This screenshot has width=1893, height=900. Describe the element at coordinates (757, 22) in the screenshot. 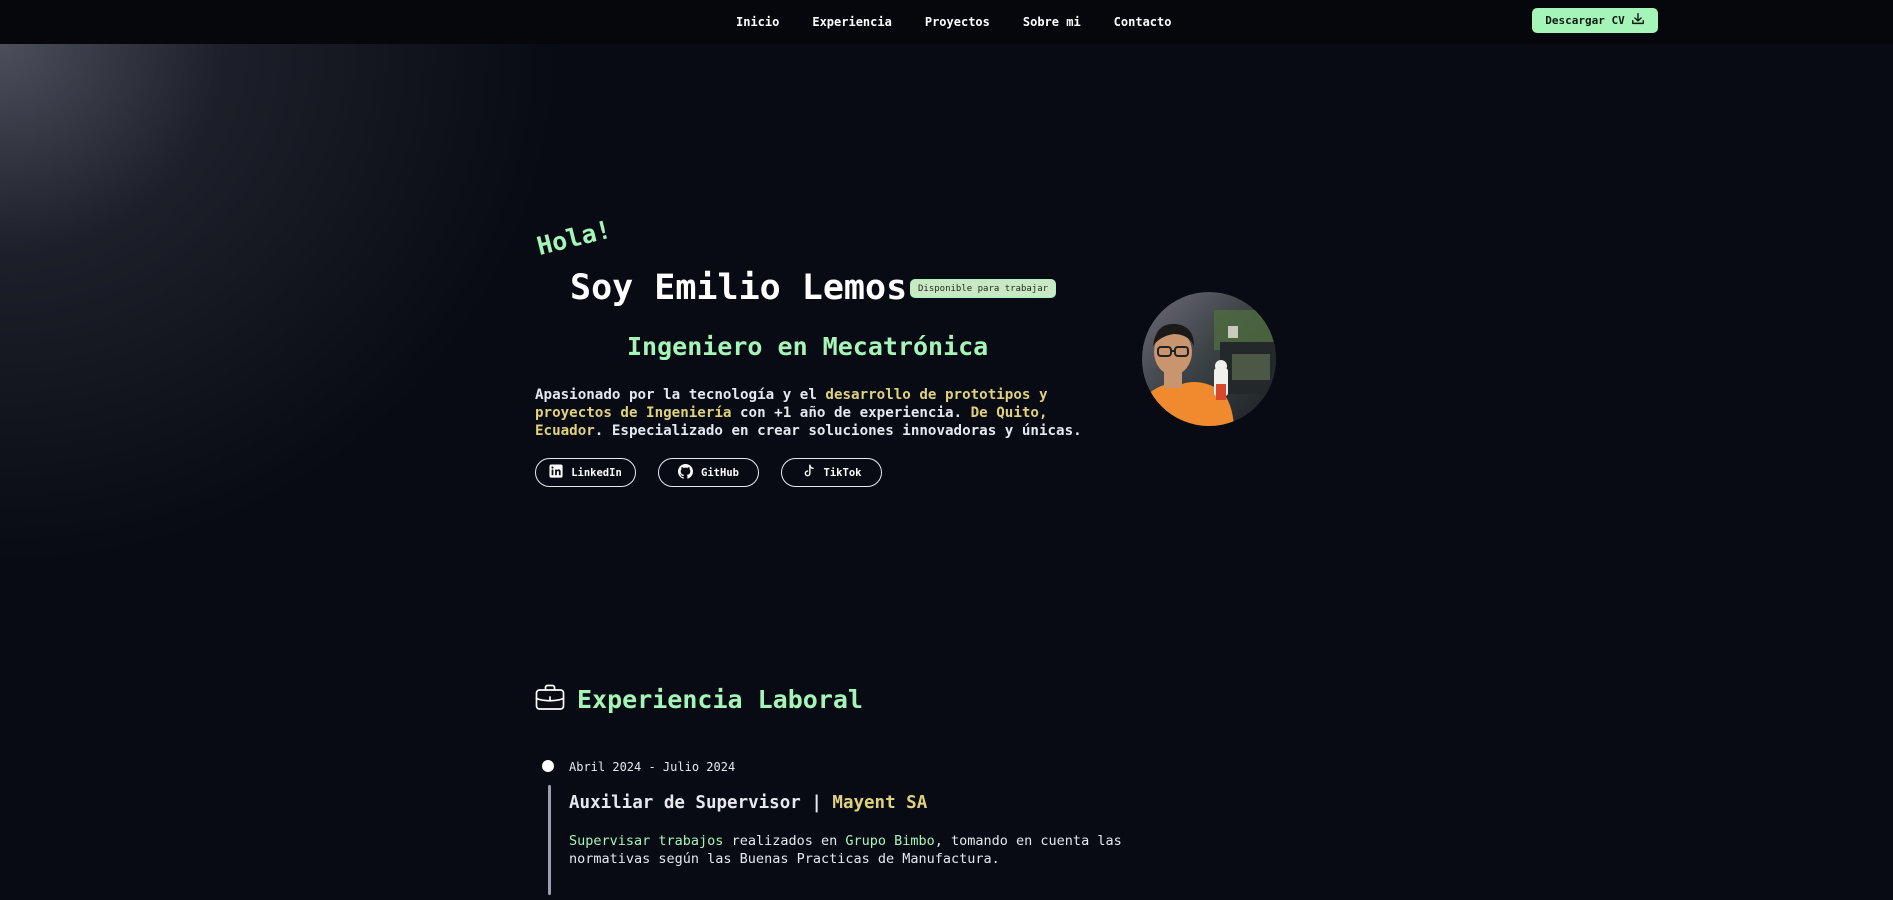

I see `nav-link-inicio: Inicio` at that location.